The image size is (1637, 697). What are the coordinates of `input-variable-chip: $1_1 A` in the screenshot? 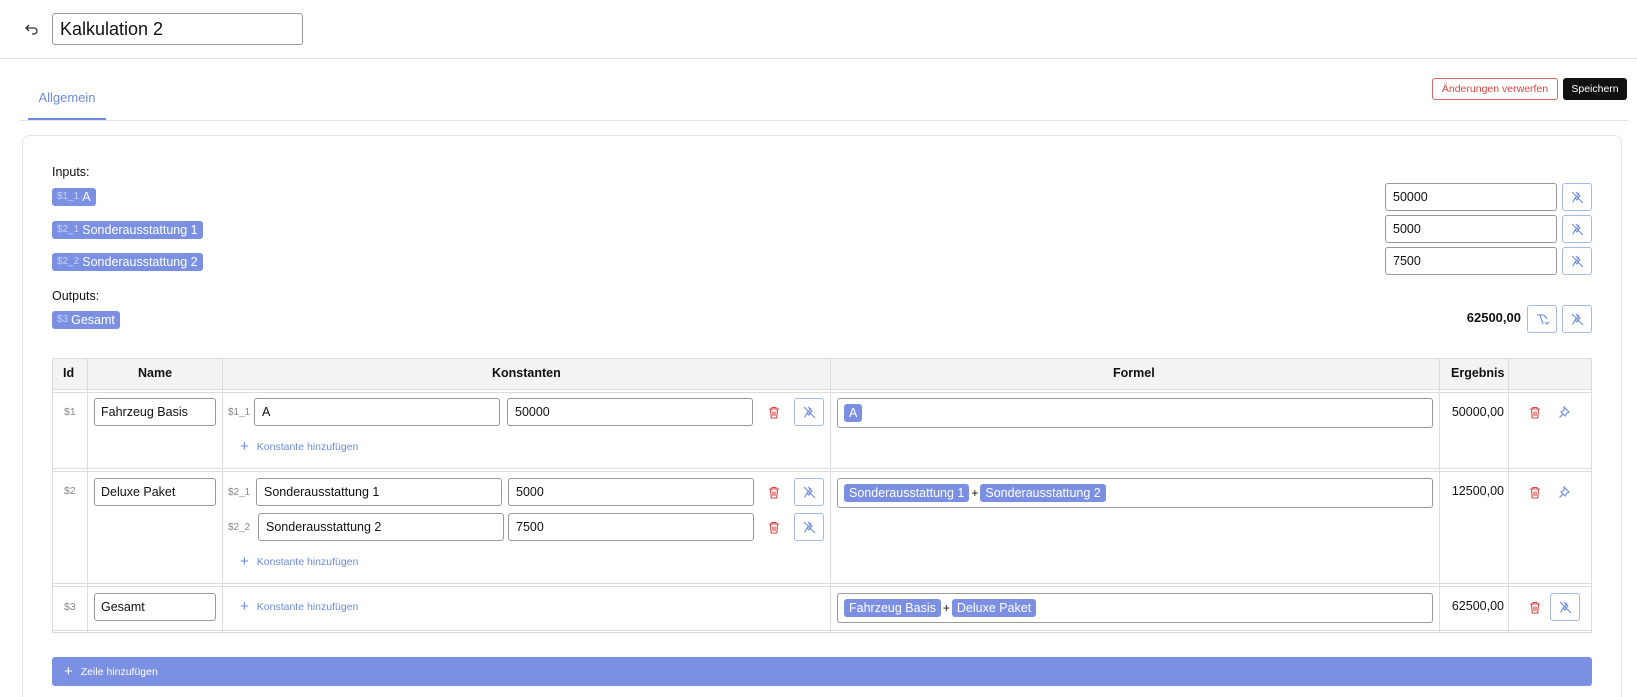 It's located at (74, 196).